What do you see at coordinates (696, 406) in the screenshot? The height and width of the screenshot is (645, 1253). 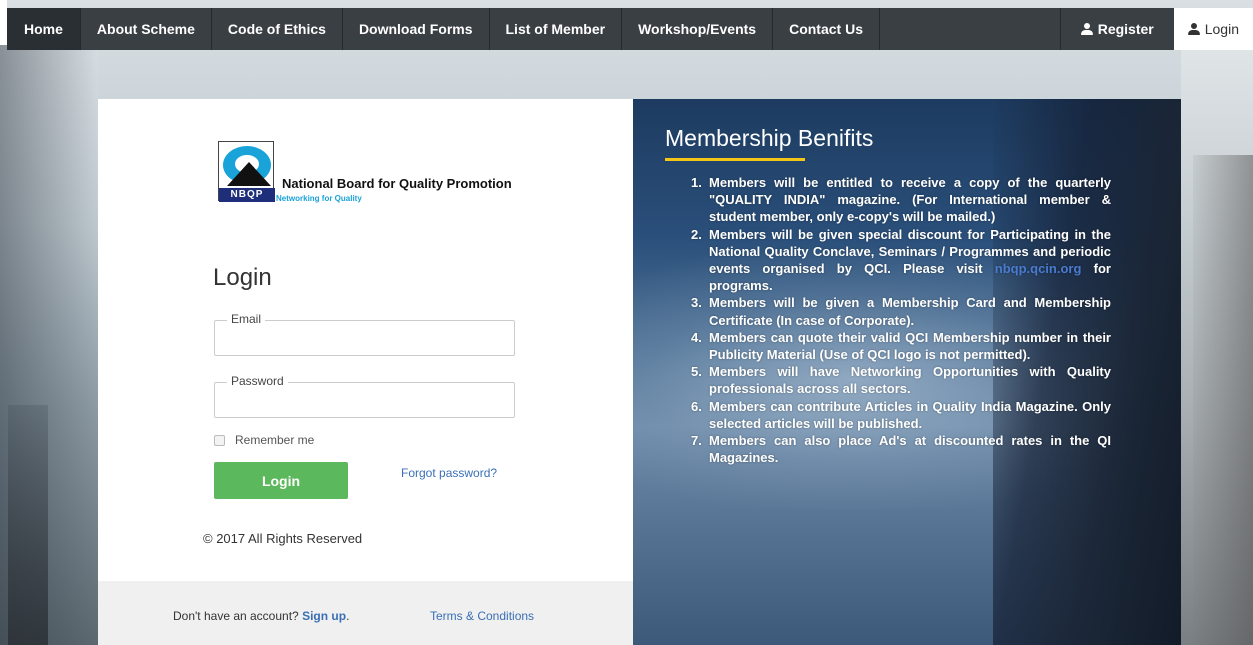 I see `benefit-number: 6.` at bounding box center [696, 406].